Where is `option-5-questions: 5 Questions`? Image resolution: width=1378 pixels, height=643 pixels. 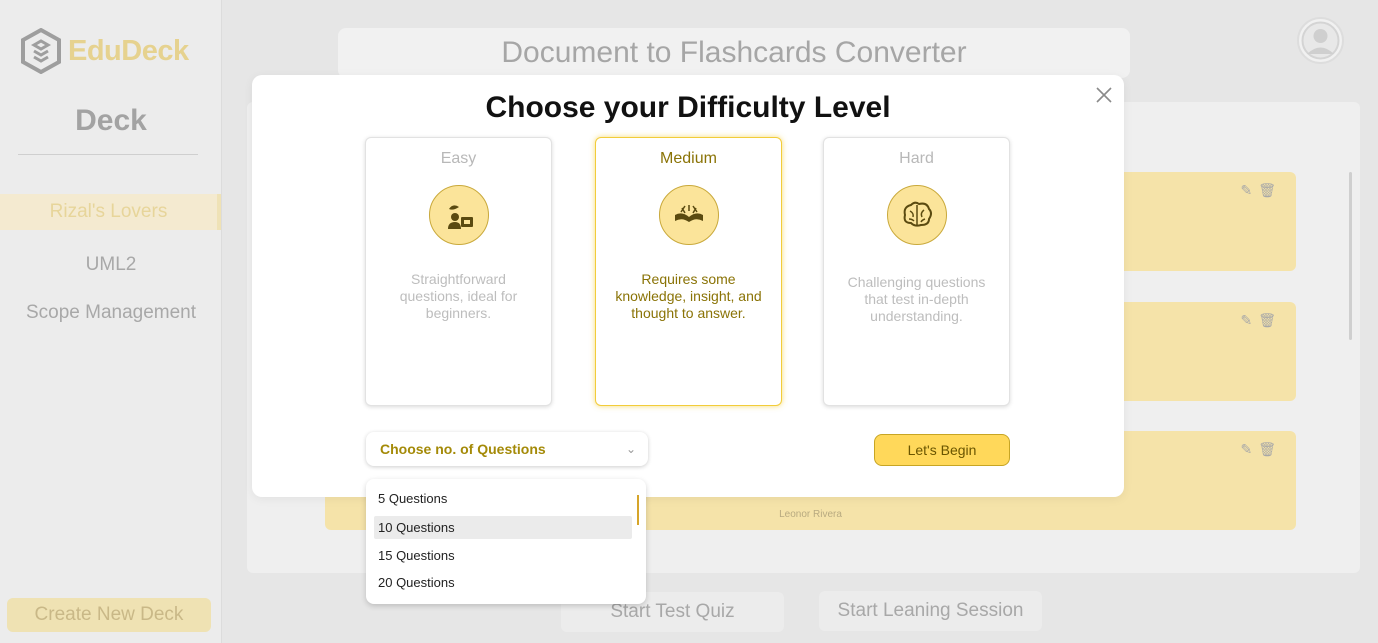 option-5-questions: 5 Questions is located at coordinates (503, 498).